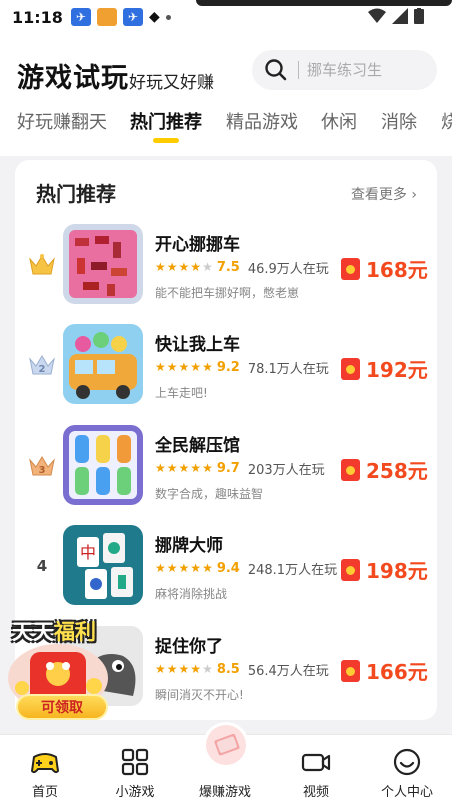  I want to click on rank-number: 4, so click(42, 566).